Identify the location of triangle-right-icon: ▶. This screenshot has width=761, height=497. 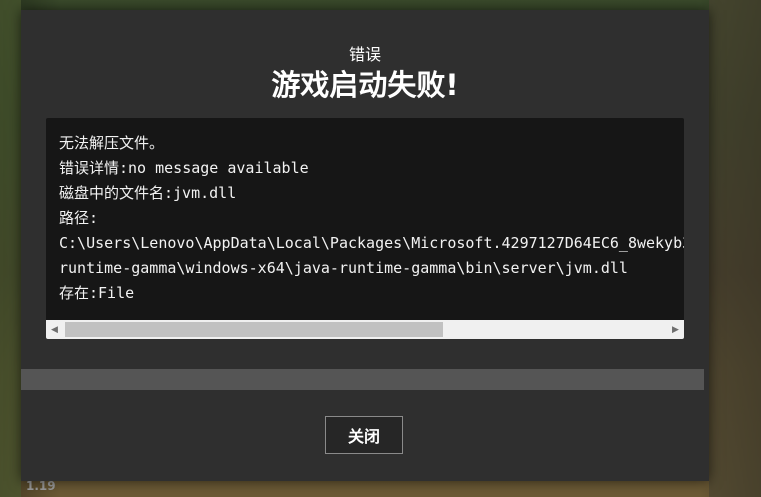
(675, 329).